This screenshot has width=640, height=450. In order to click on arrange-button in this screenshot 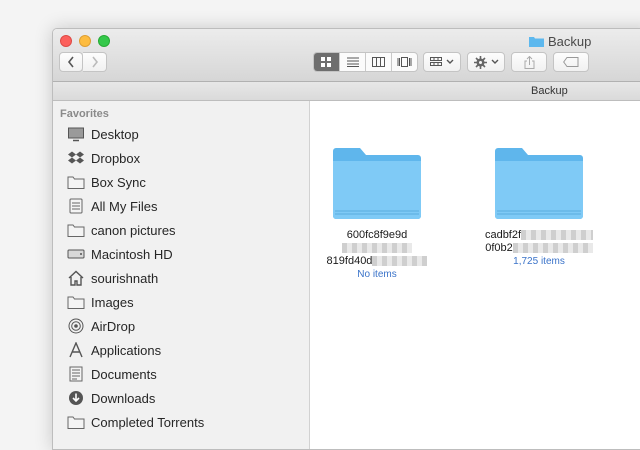, I will do `click(442, 62)`.